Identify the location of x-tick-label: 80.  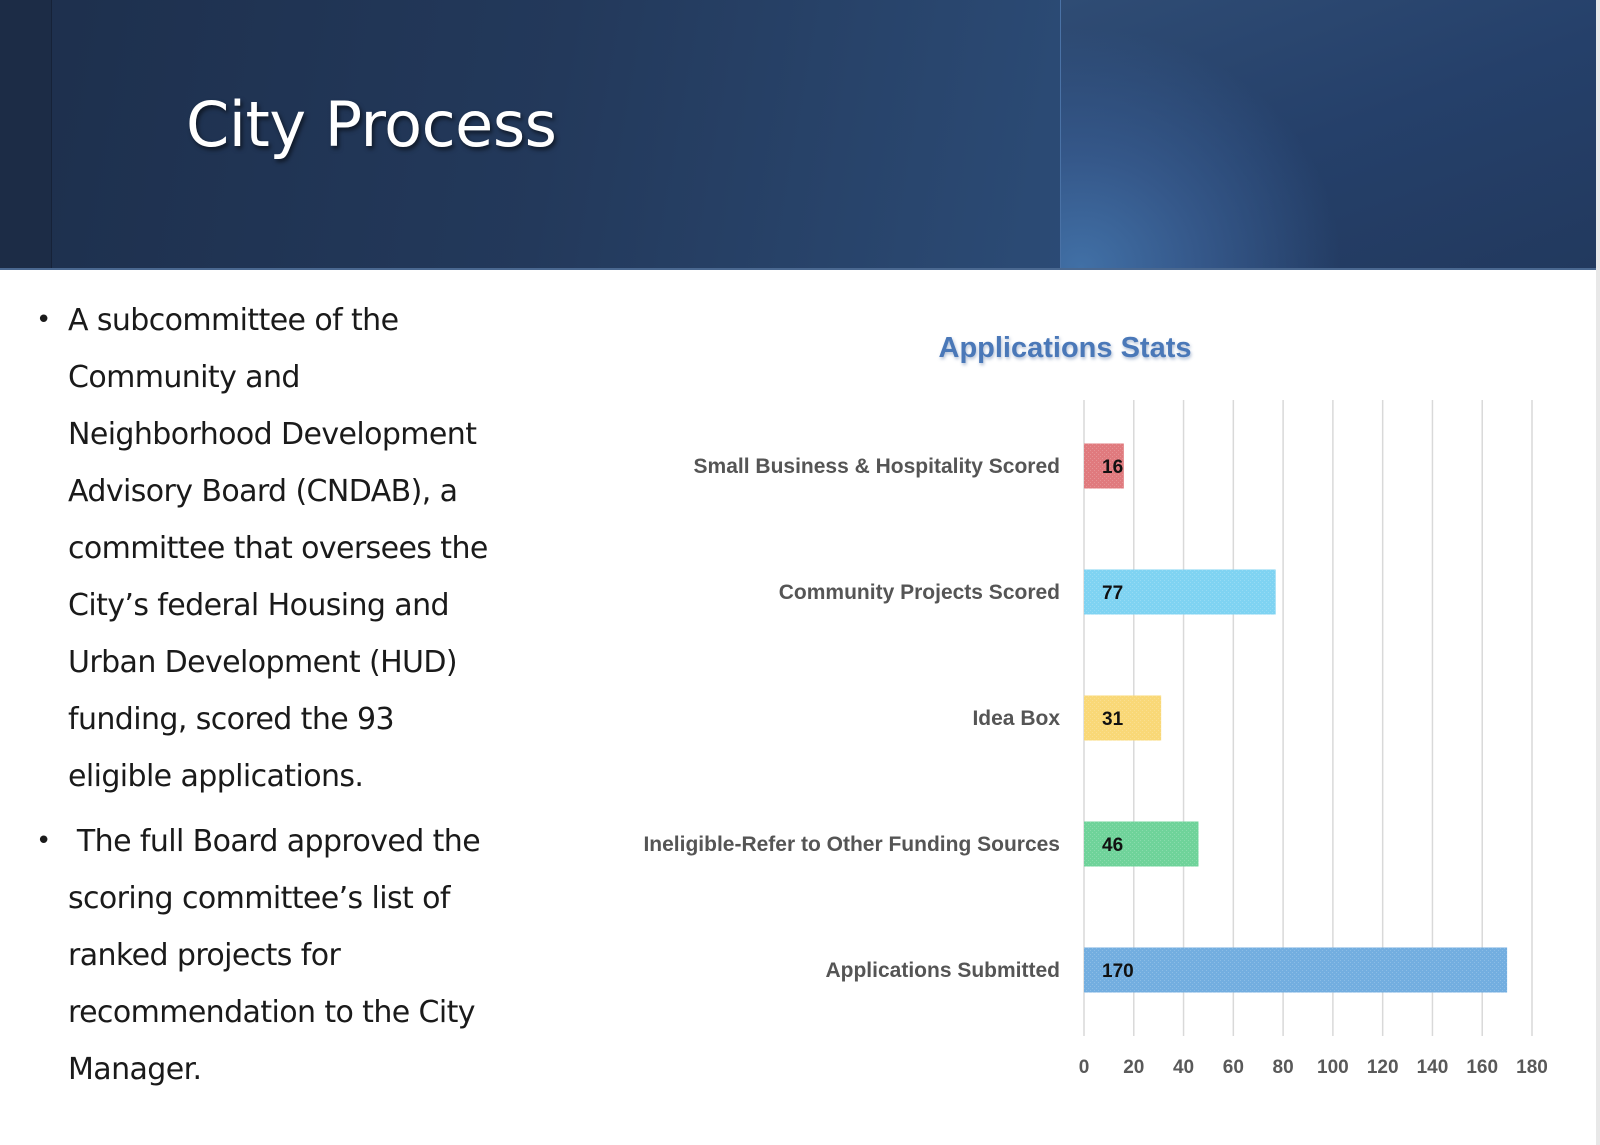
(1283, 1067).